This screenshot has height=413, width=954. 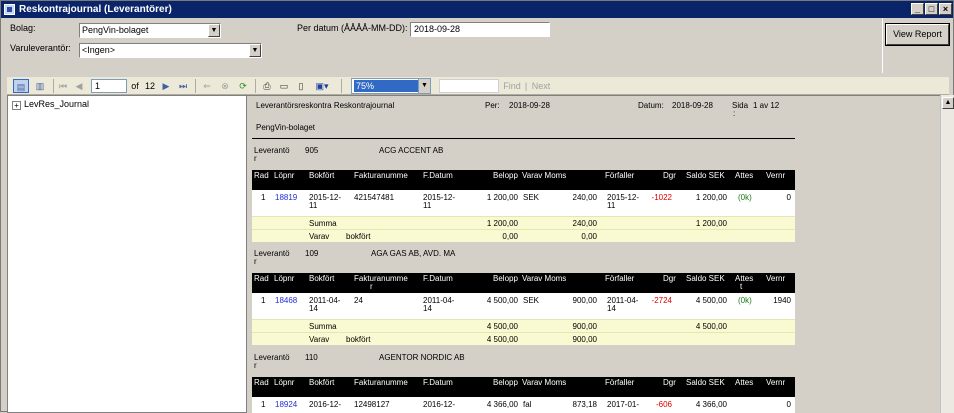 I want to click on print-icon: ⎙, so click(x=267, y=86).